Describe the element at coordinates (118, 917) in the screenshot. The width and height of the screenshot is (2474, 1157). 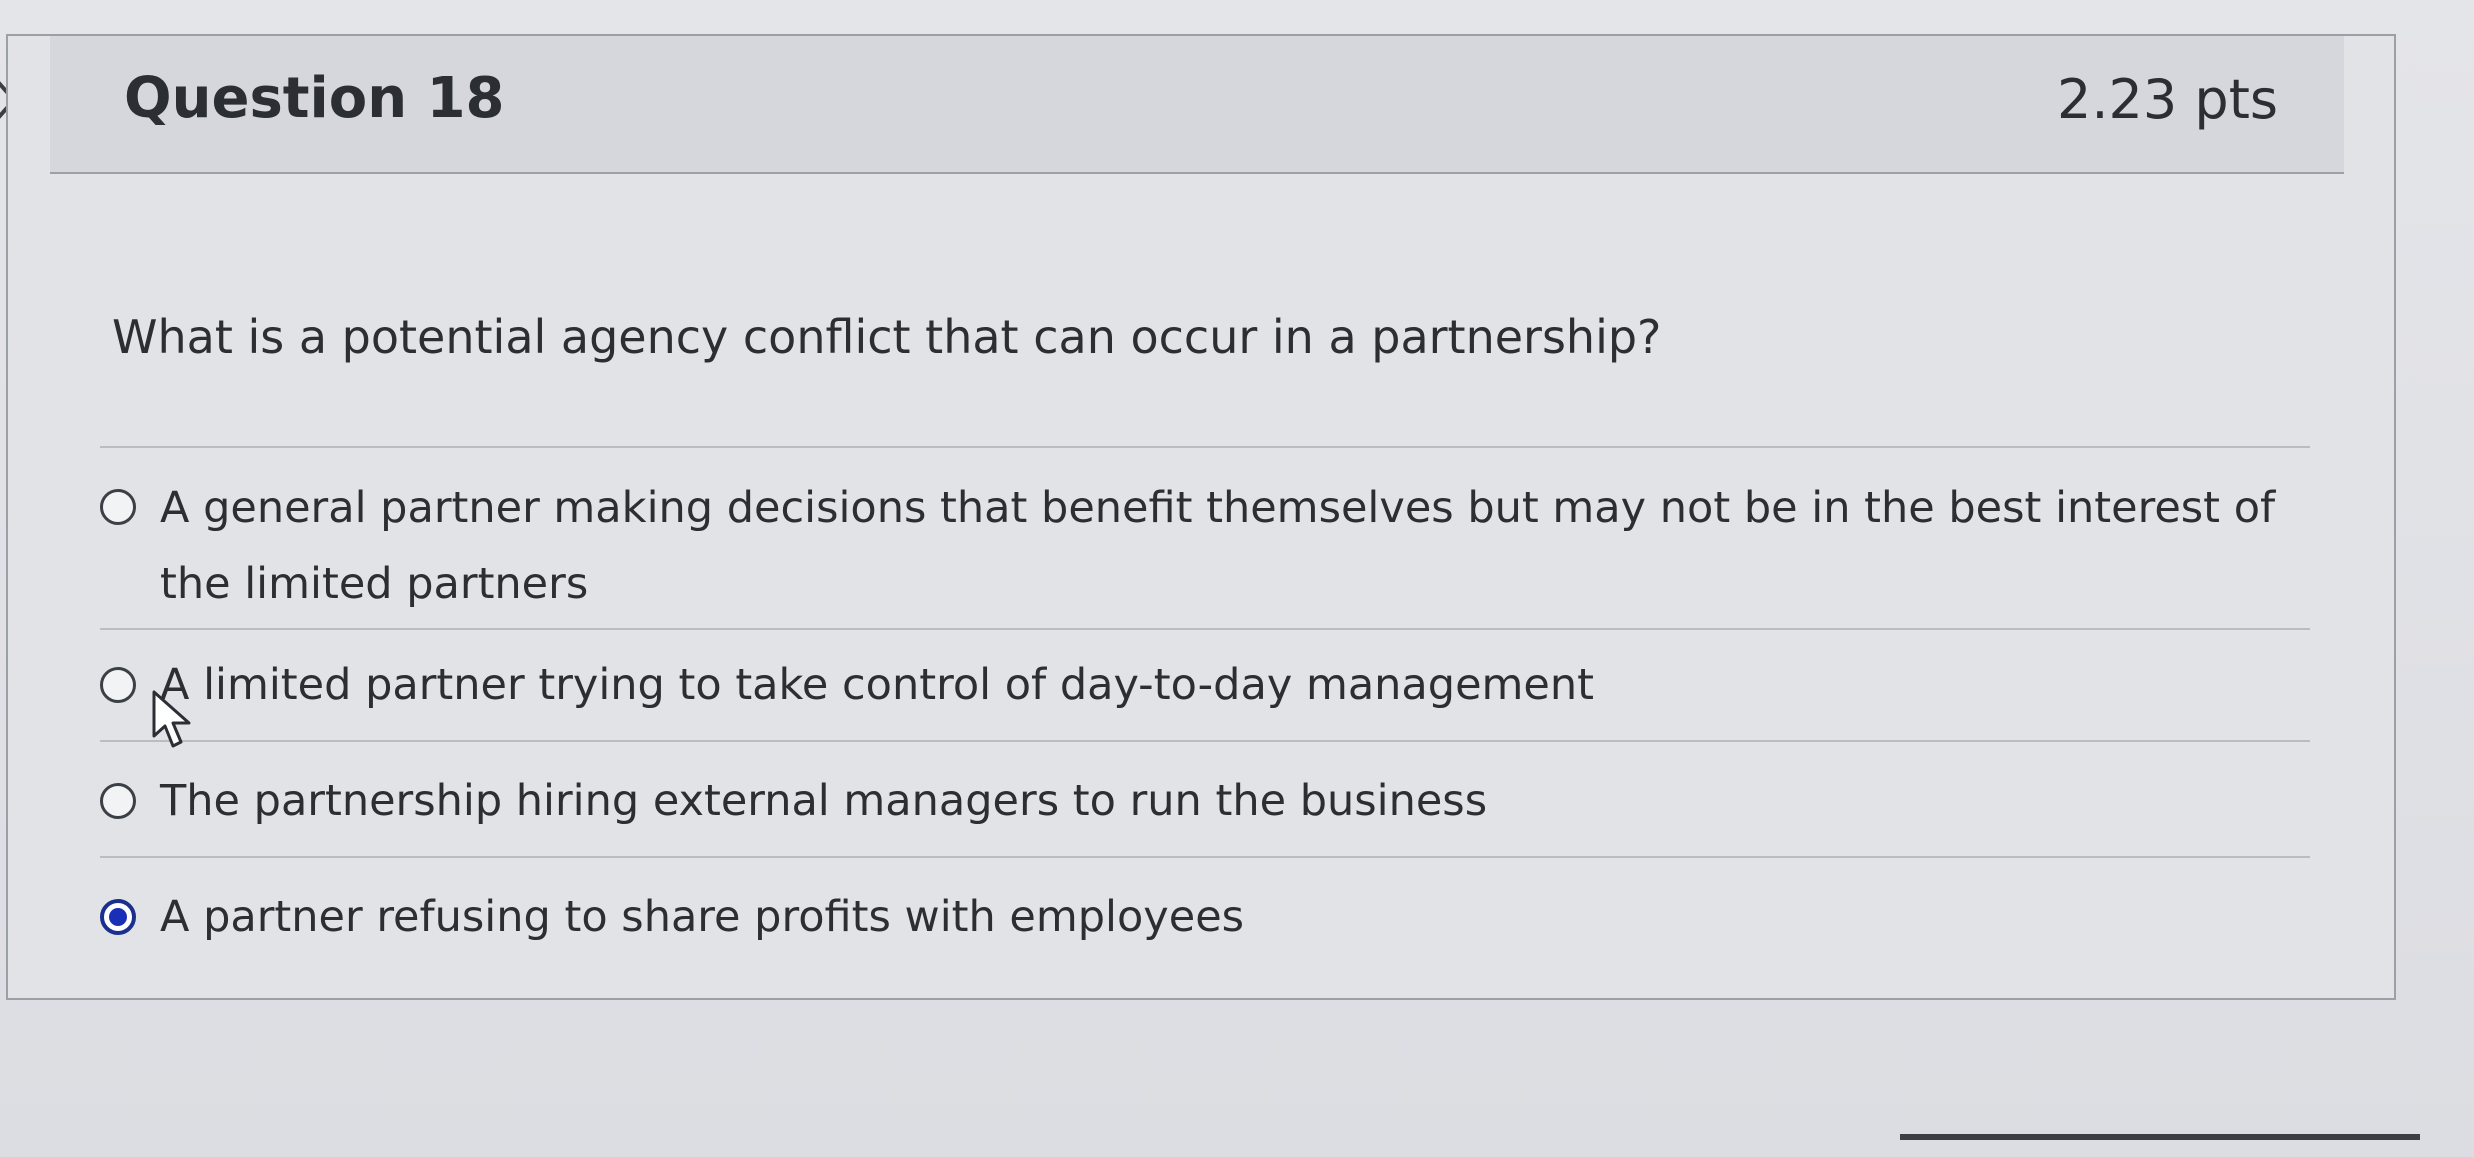
I see `radio-button-selected` at that location.